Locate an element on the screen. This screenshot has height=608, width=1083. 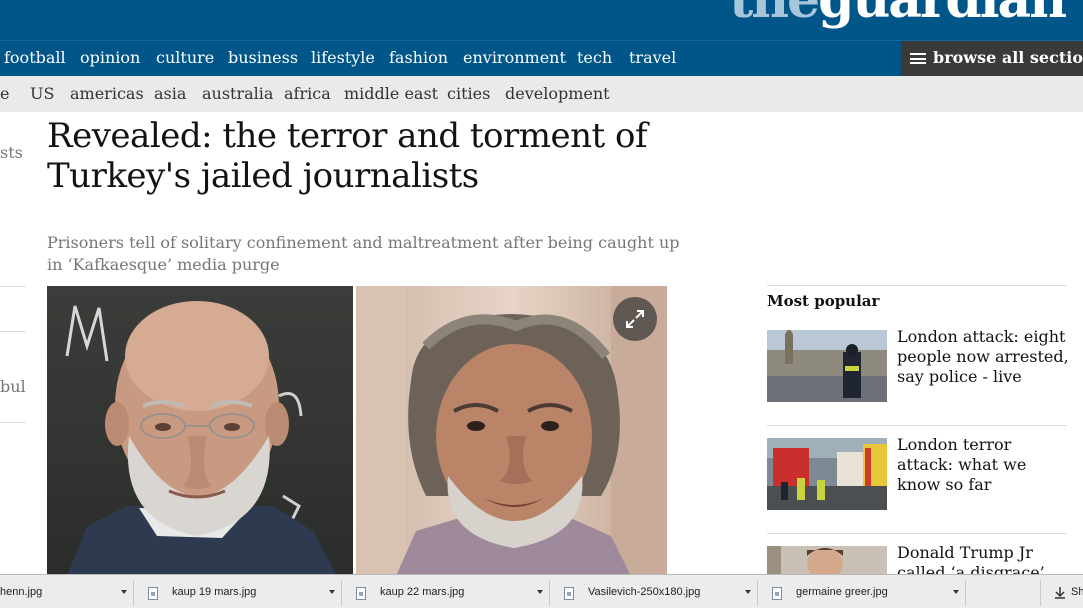
left-fragment-2: bul is located at coordinates (13, 386).